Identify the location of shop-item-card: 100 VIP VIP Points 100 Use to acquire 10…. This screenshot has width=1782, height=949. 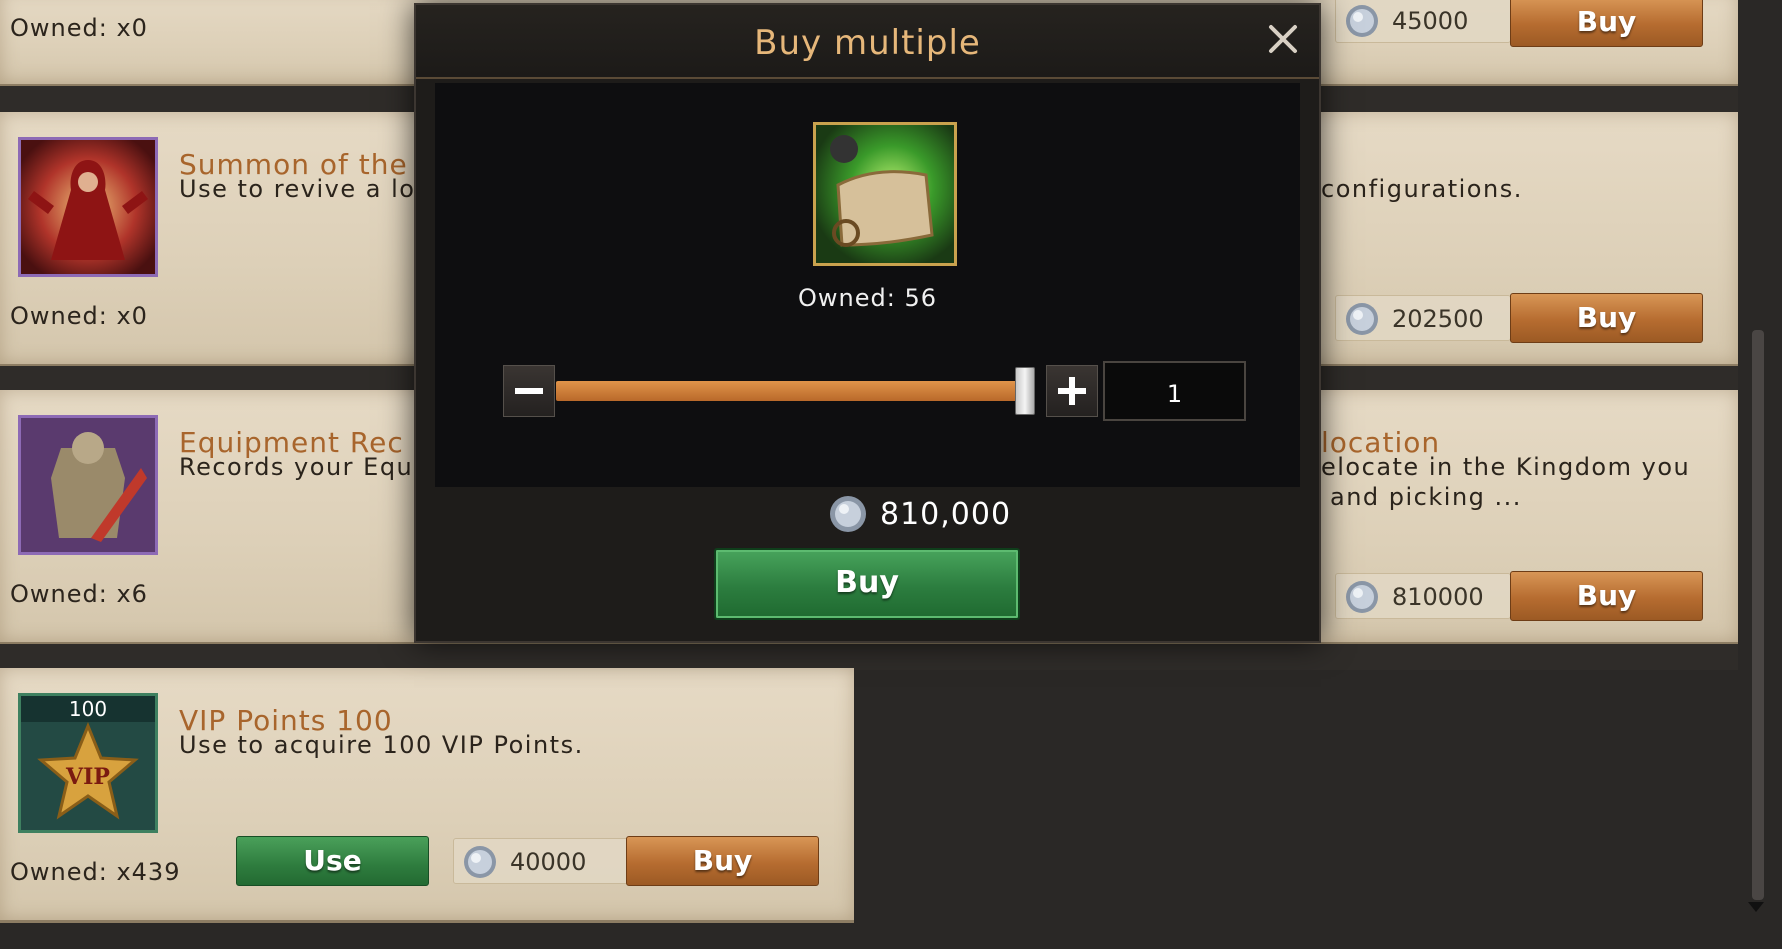
(427, 795).